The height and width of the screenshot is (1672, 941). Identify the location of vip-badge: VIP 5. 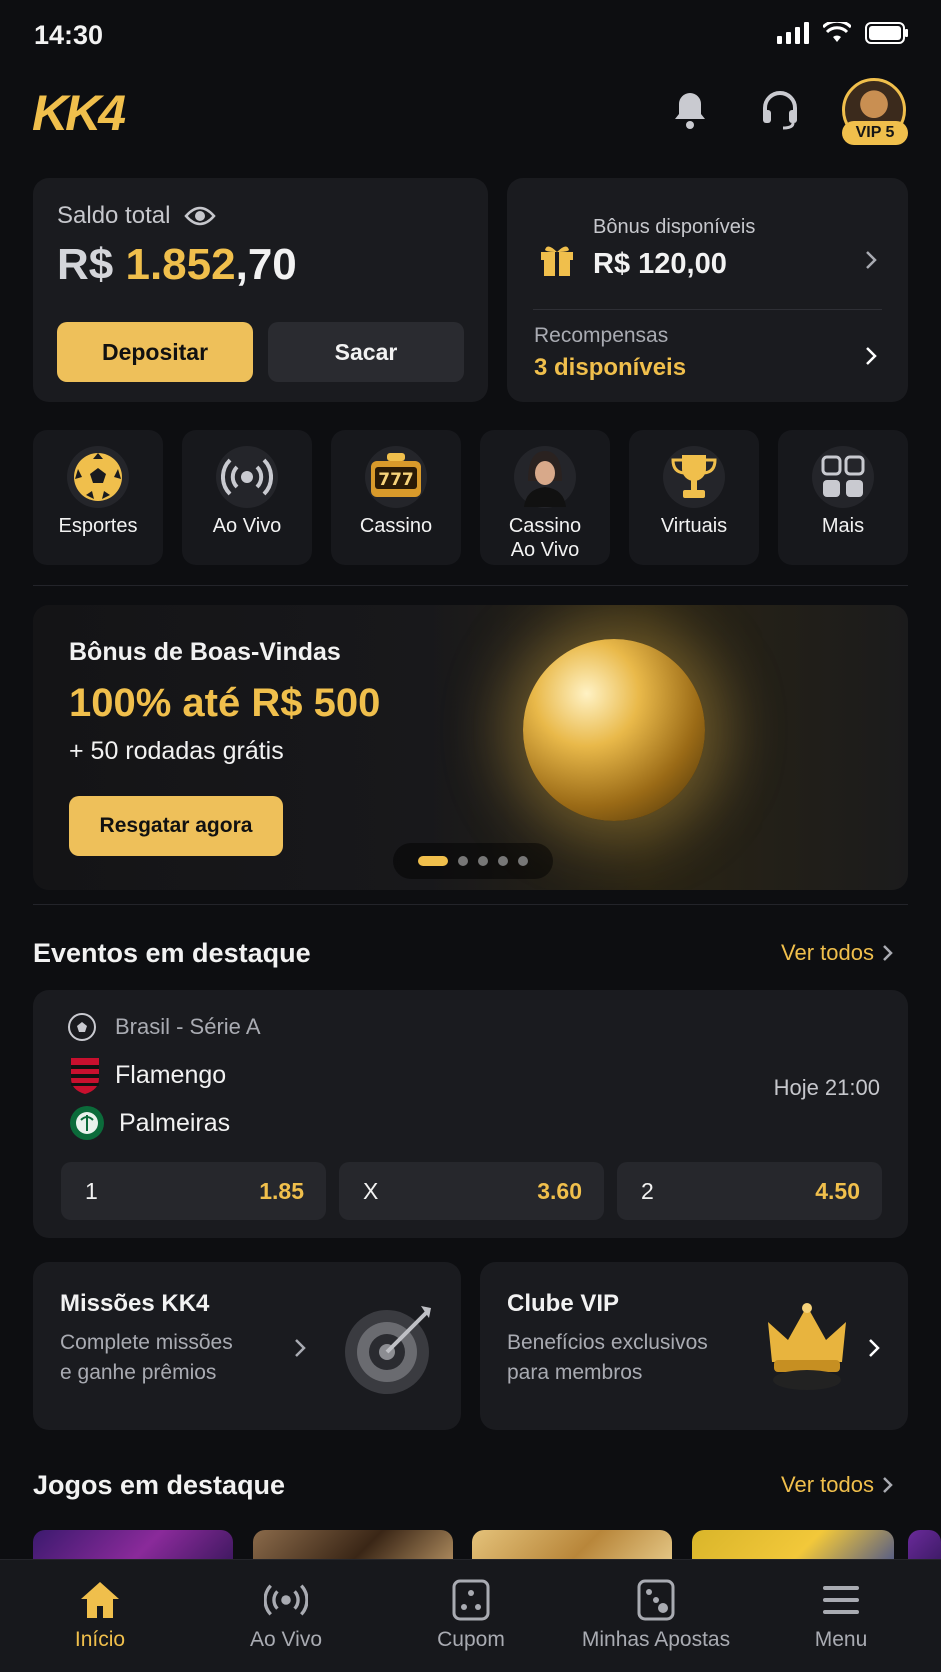
(875, 133).